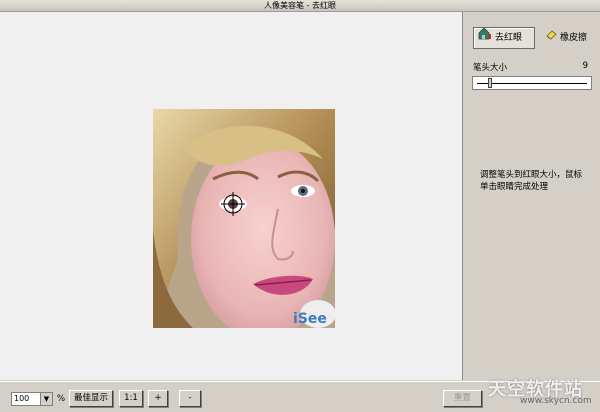  I want to click on zoom-in-button: +, so click(158, 398).